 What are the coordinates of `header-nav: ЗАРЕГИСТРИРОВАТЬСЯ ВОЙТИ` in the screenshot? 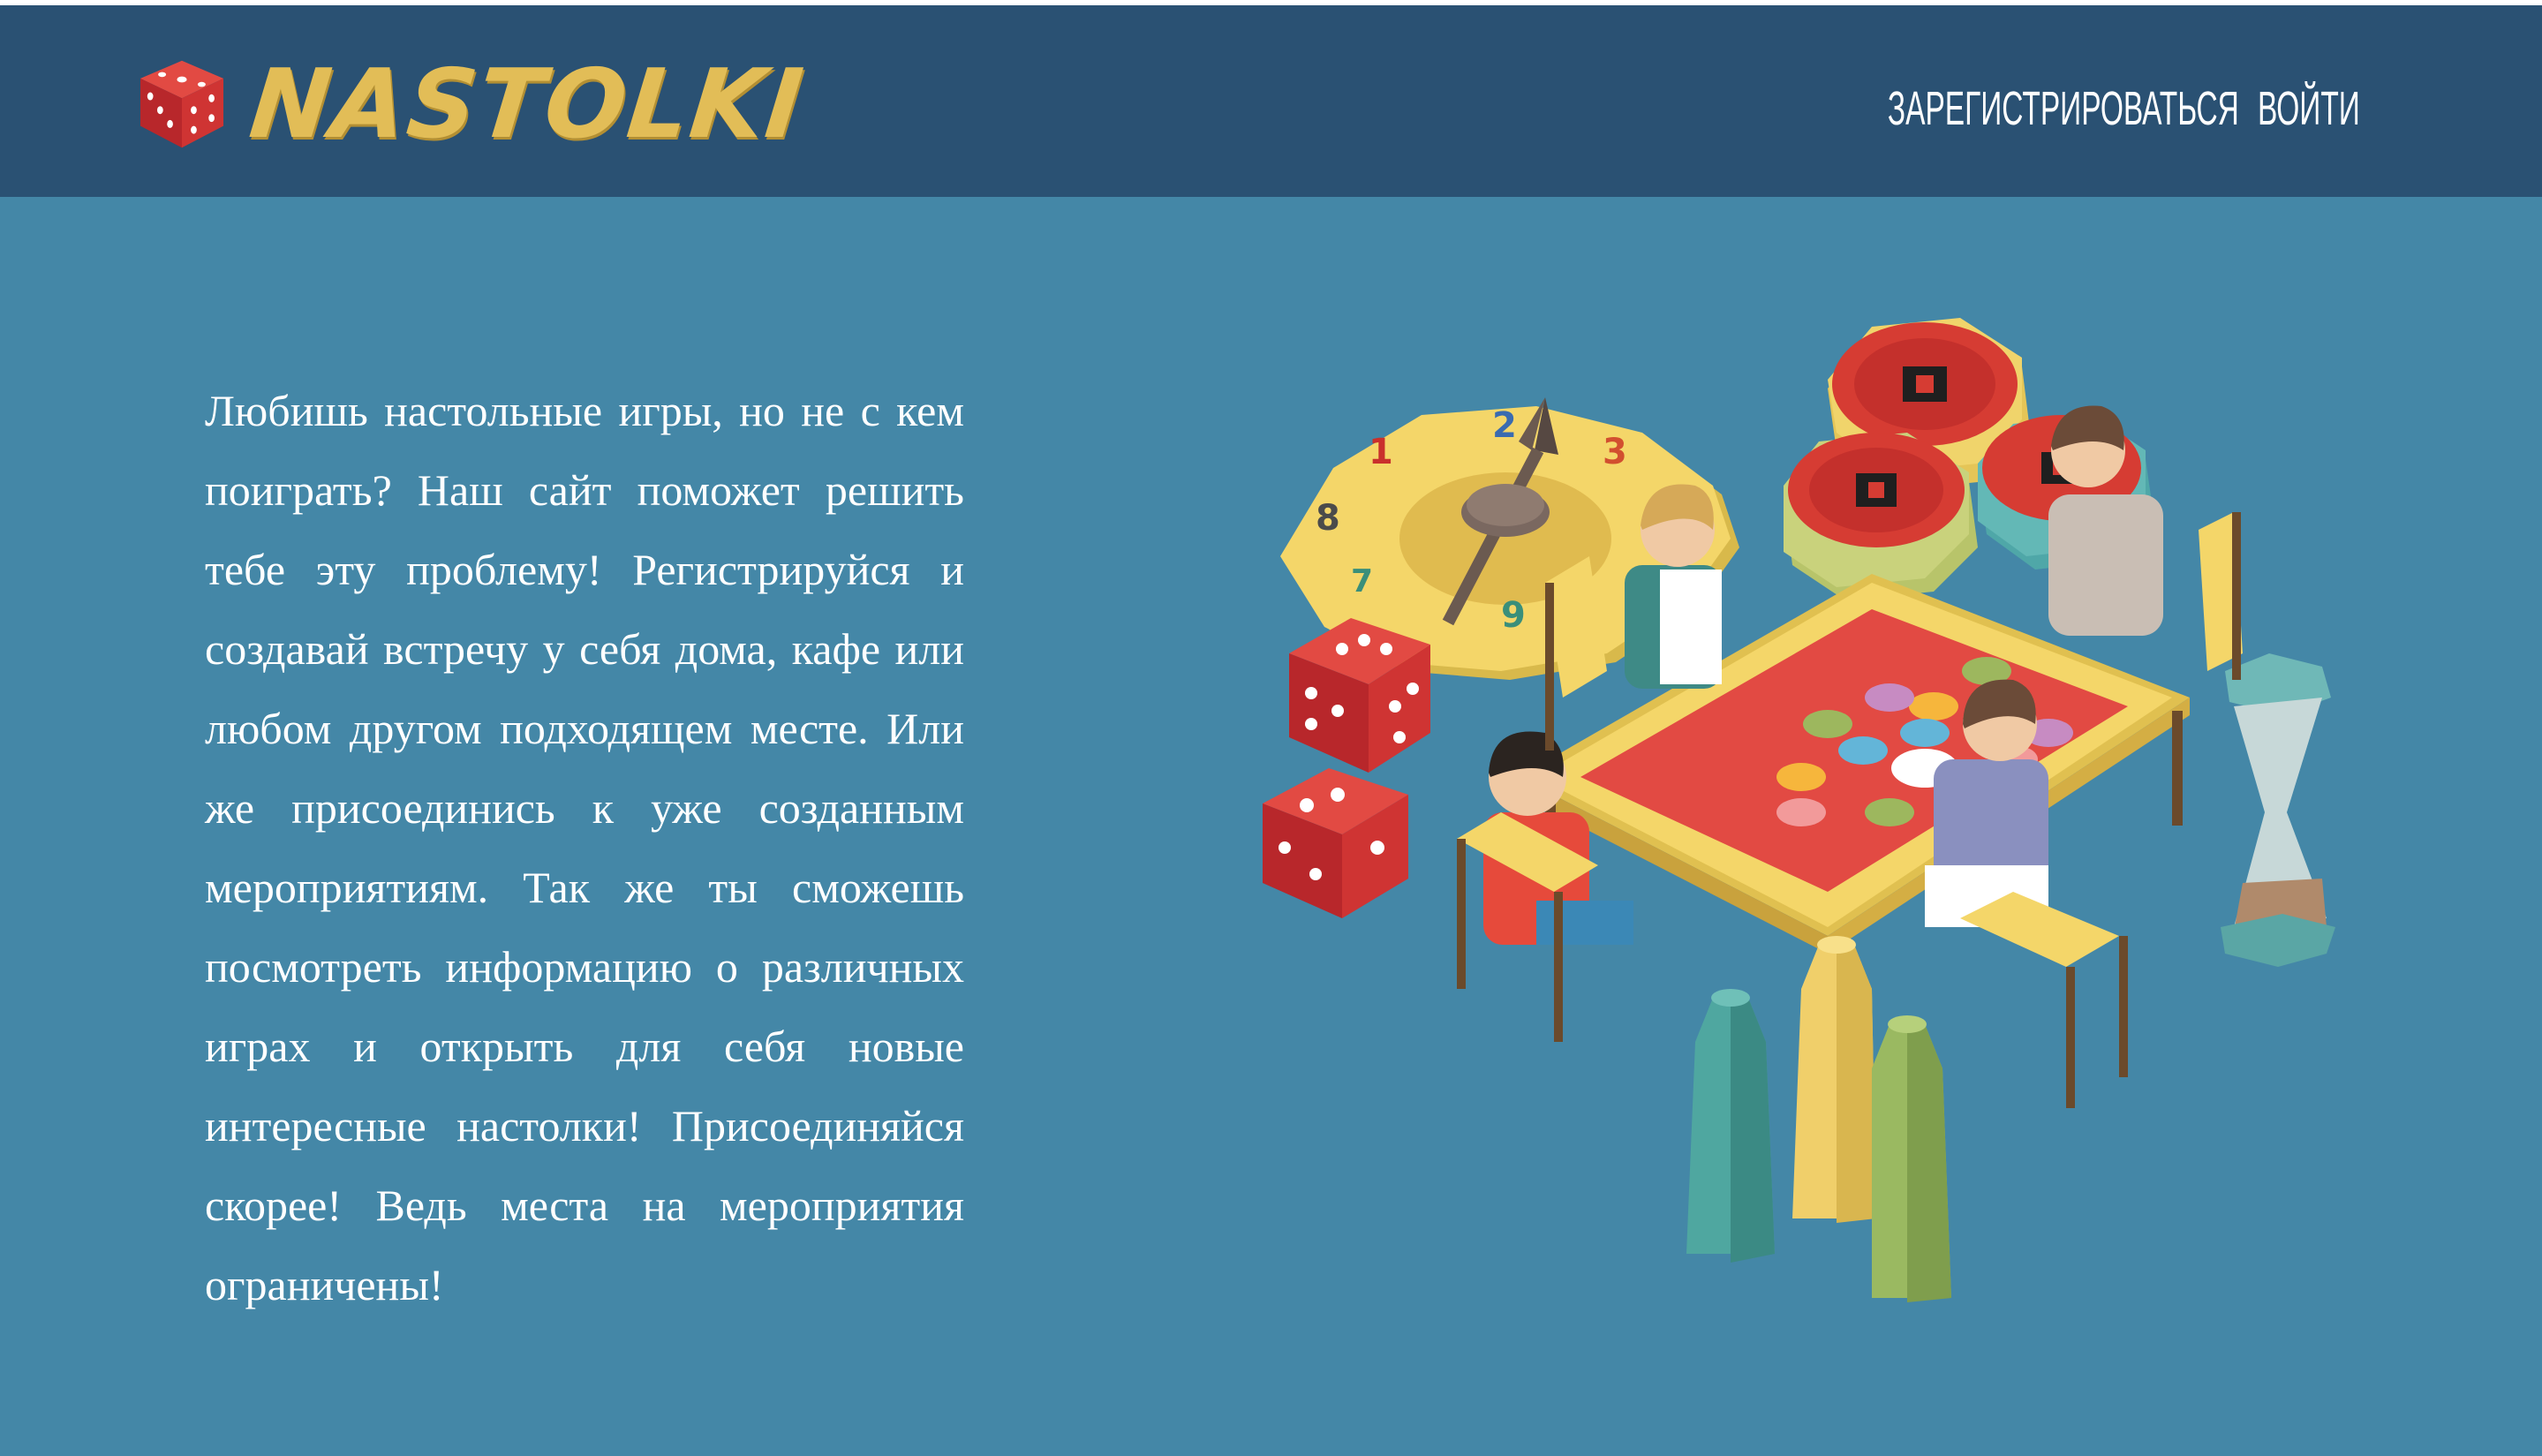 It's located at (2016, 108).